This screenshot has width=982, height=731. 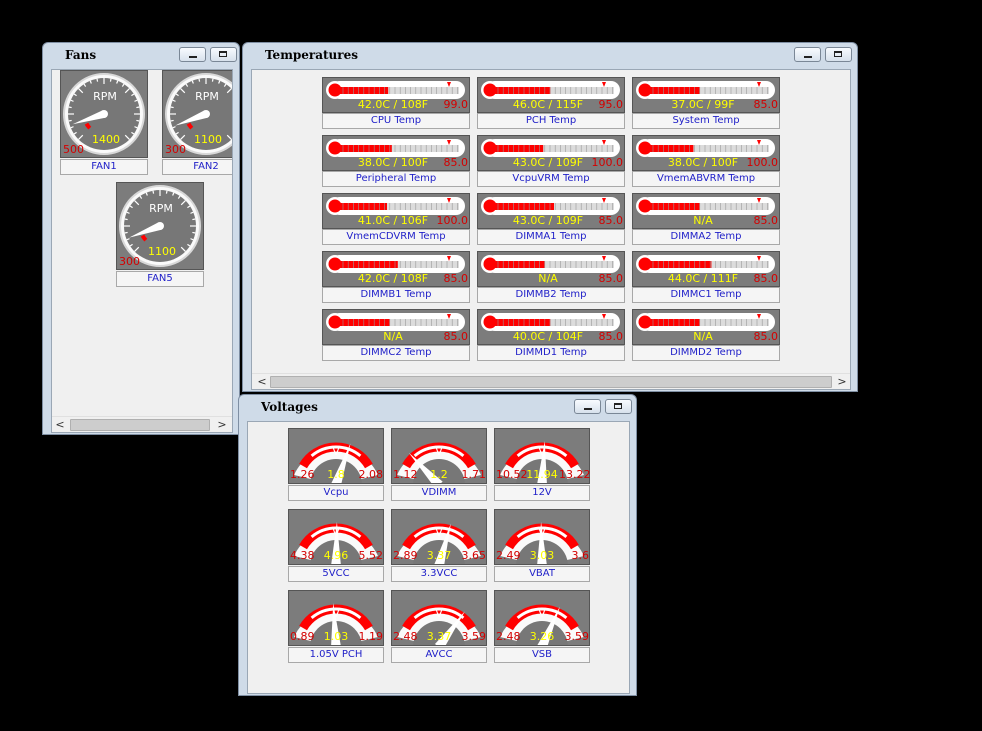 What do you see at coordinates (396, 95) in the screenshot?
I see `temperature-gauge: 42.0C / 108F 99.0` at bounding box center [396, 95].